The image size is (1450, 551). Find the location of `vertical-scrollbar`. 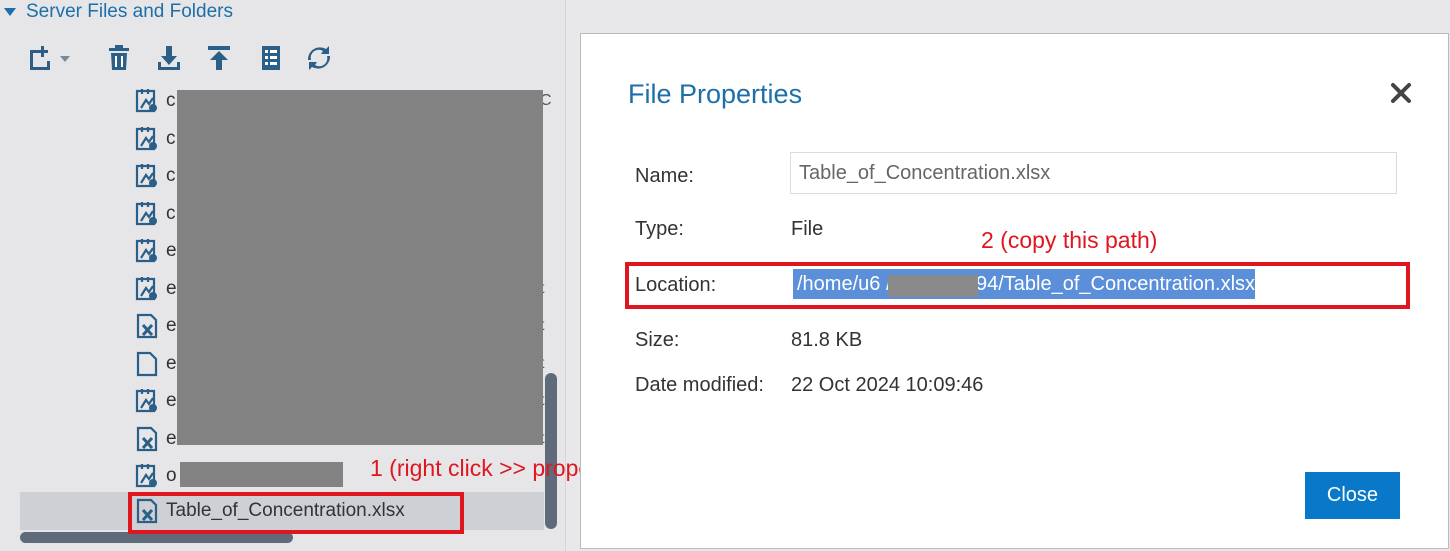

vertical-scrollbar is located at coordinates (551, 451).